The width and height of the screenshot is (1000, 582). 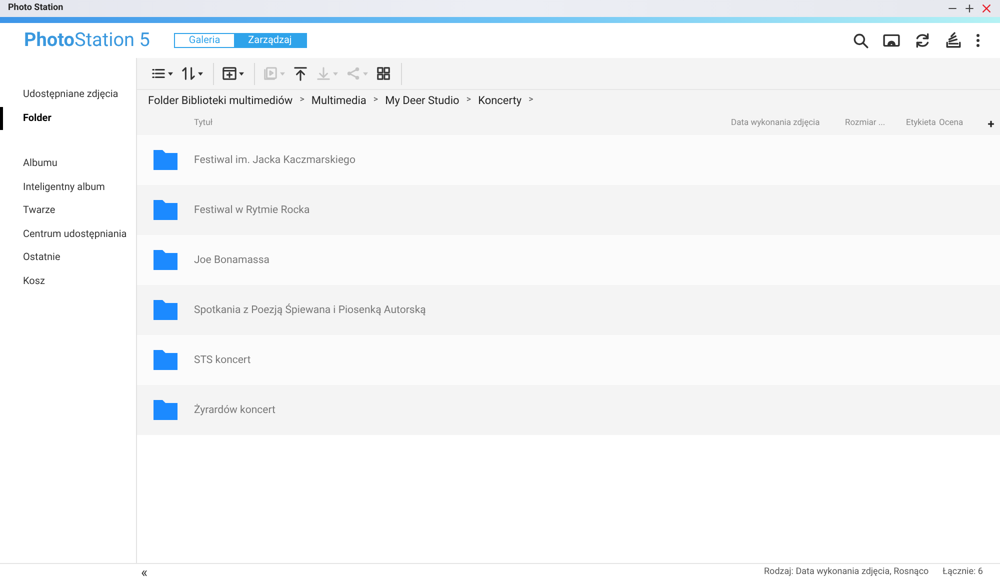 I want to click on add-box-button, so click(x=233, y=73).